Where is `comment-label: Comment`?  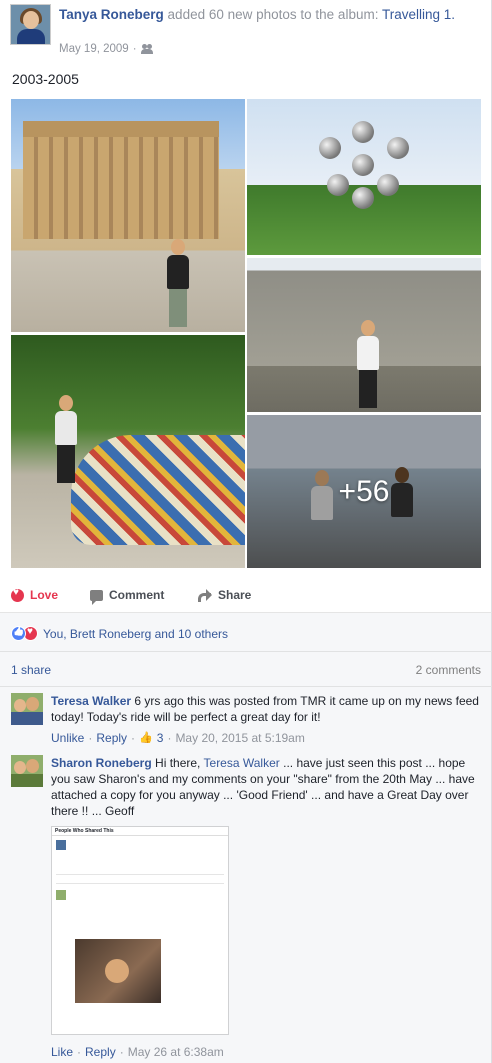
comment-label: Comment is located at coordinates (137, 595).